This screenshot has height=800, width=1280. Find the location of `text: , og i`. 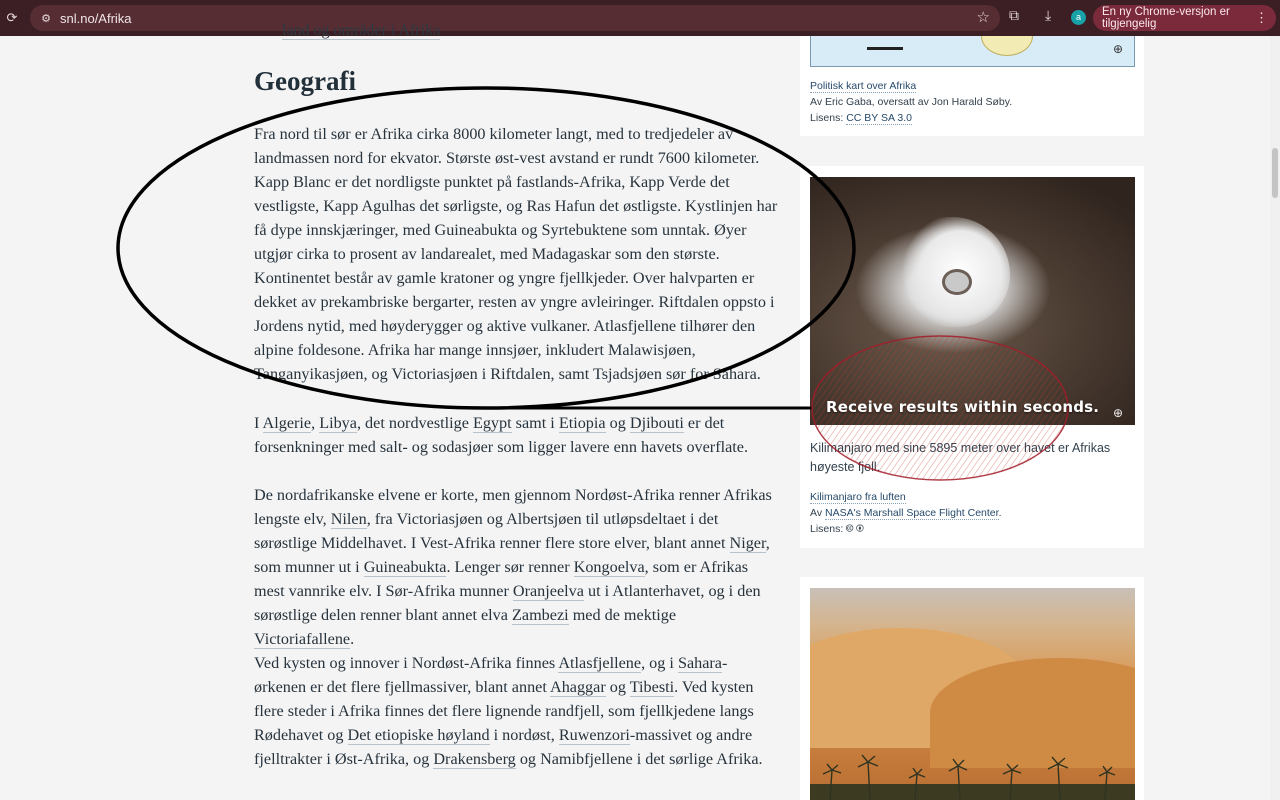

text: , og i is located at coordinates (659, 663).